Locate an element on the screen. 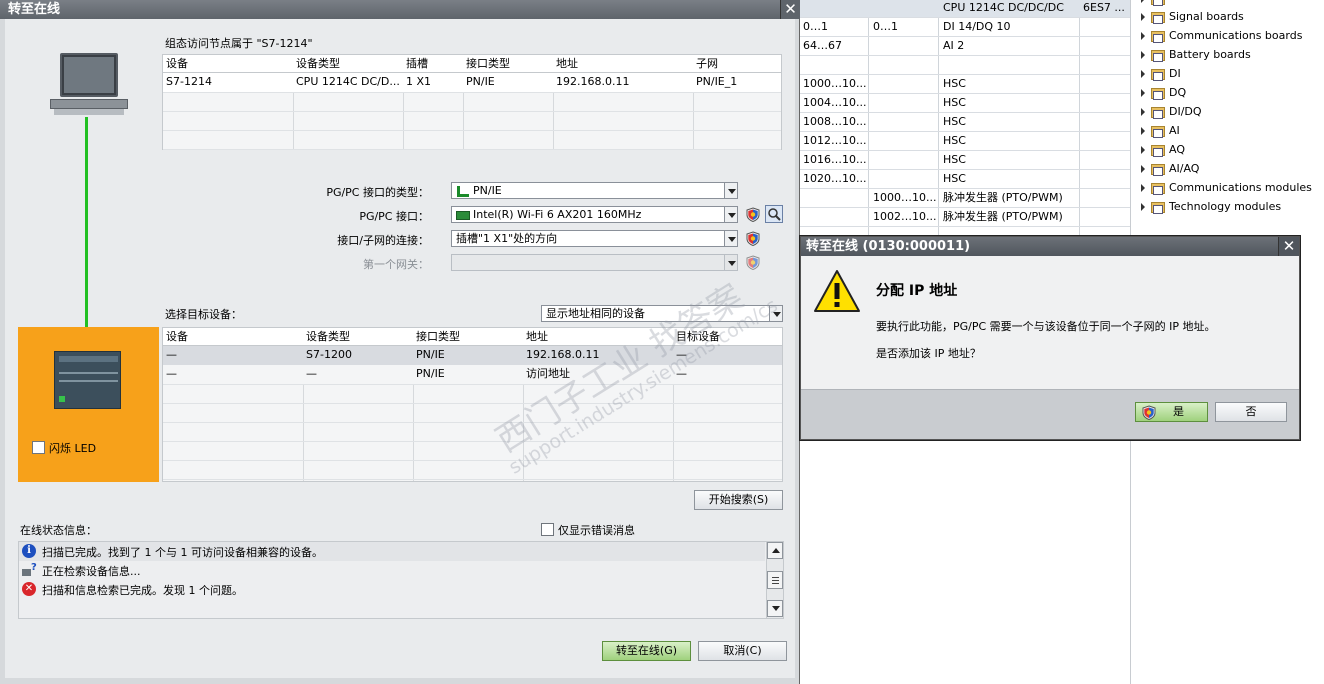 This screenshot has width=1324, height=684. ip-dialog-title: 转至在线 (0130:000011) is located at coordinates (1050, 246).